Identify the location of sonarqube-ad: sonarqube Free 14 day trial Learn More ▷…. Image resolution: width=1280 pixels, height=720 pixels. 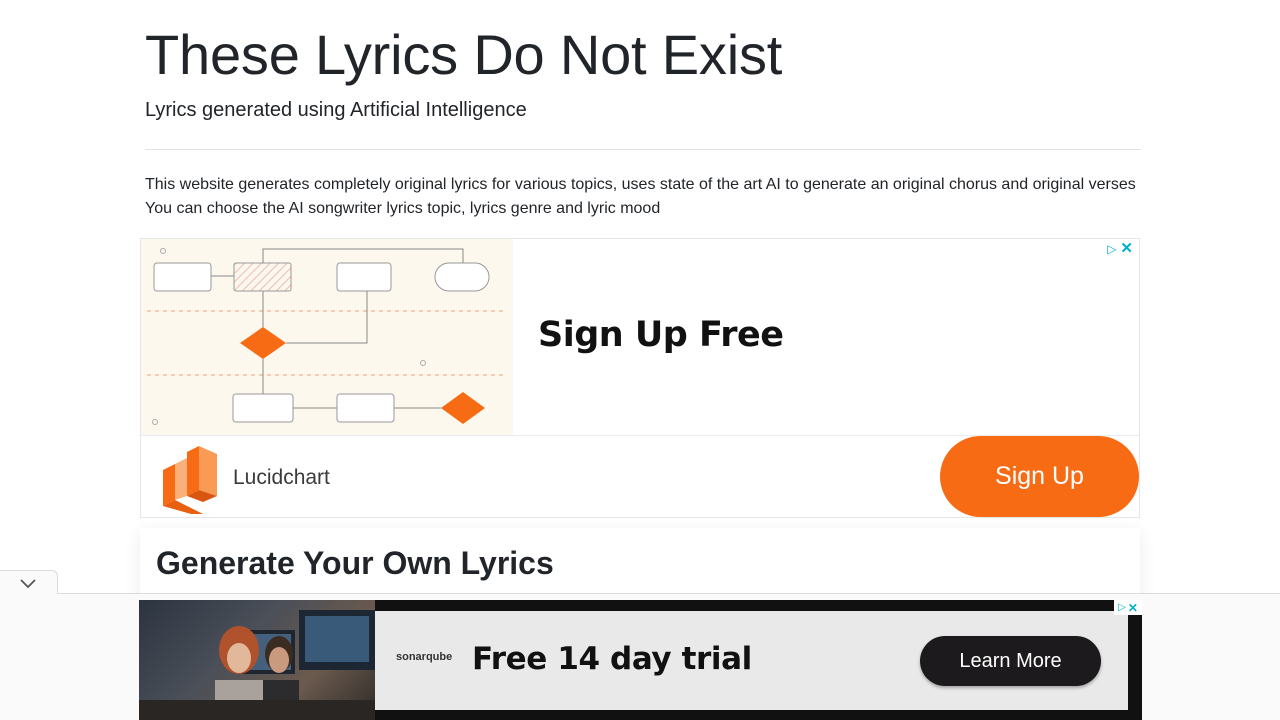
(640, 660).